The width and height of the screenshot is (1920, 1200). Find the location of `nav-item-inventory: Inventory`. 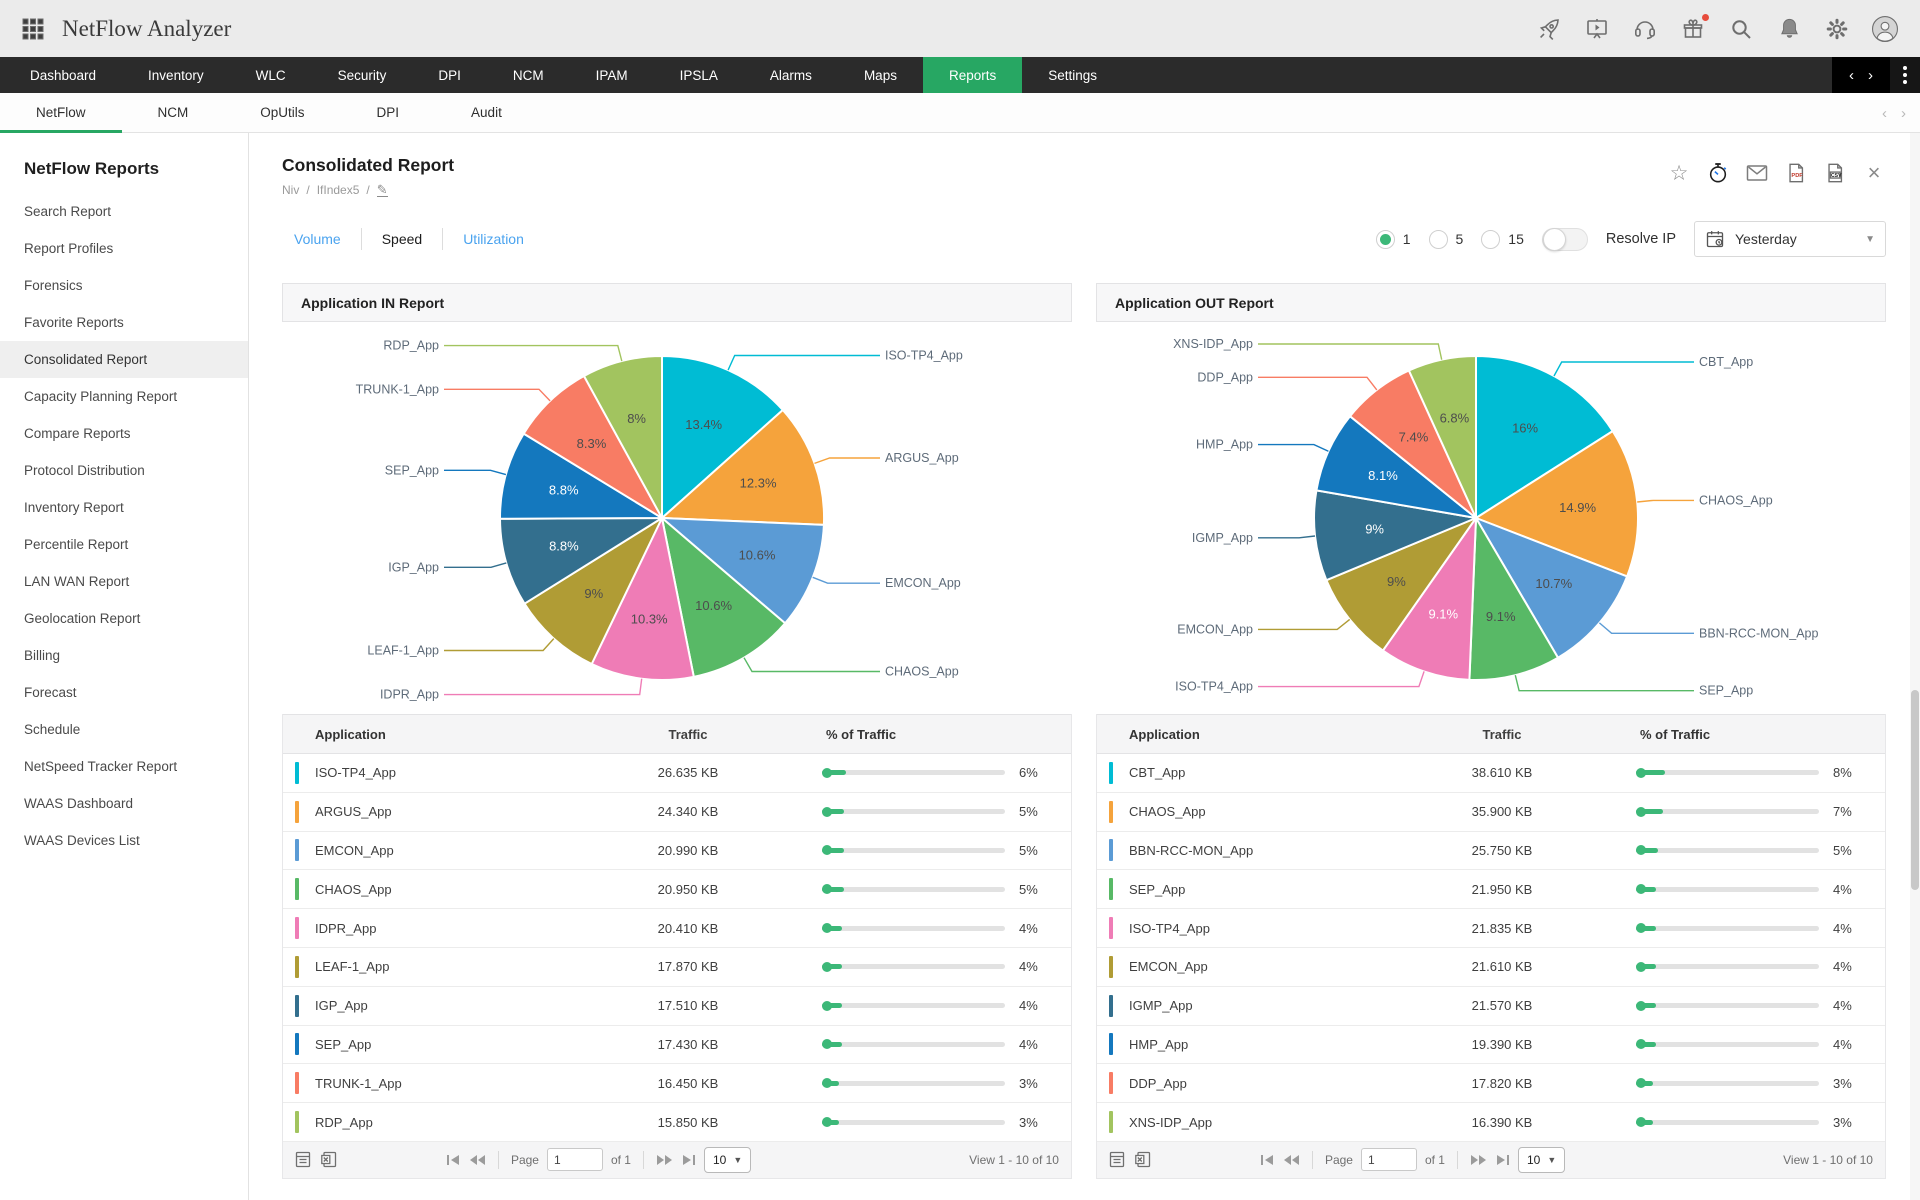

nav-item-inventory: Inventory is located at coordinates (176, 75).